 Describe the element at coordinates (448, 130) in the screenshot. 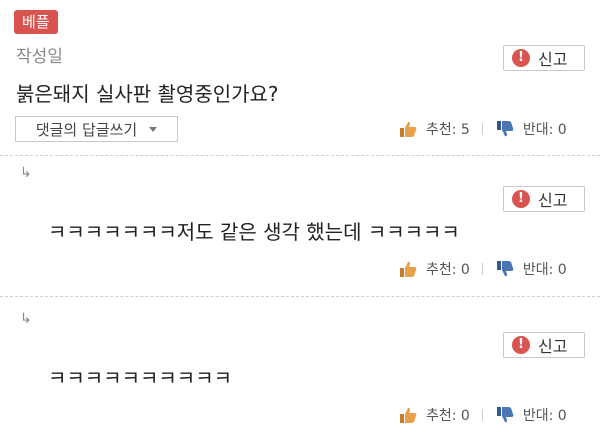

I see `upvote-count: 추천: 5` at that location.